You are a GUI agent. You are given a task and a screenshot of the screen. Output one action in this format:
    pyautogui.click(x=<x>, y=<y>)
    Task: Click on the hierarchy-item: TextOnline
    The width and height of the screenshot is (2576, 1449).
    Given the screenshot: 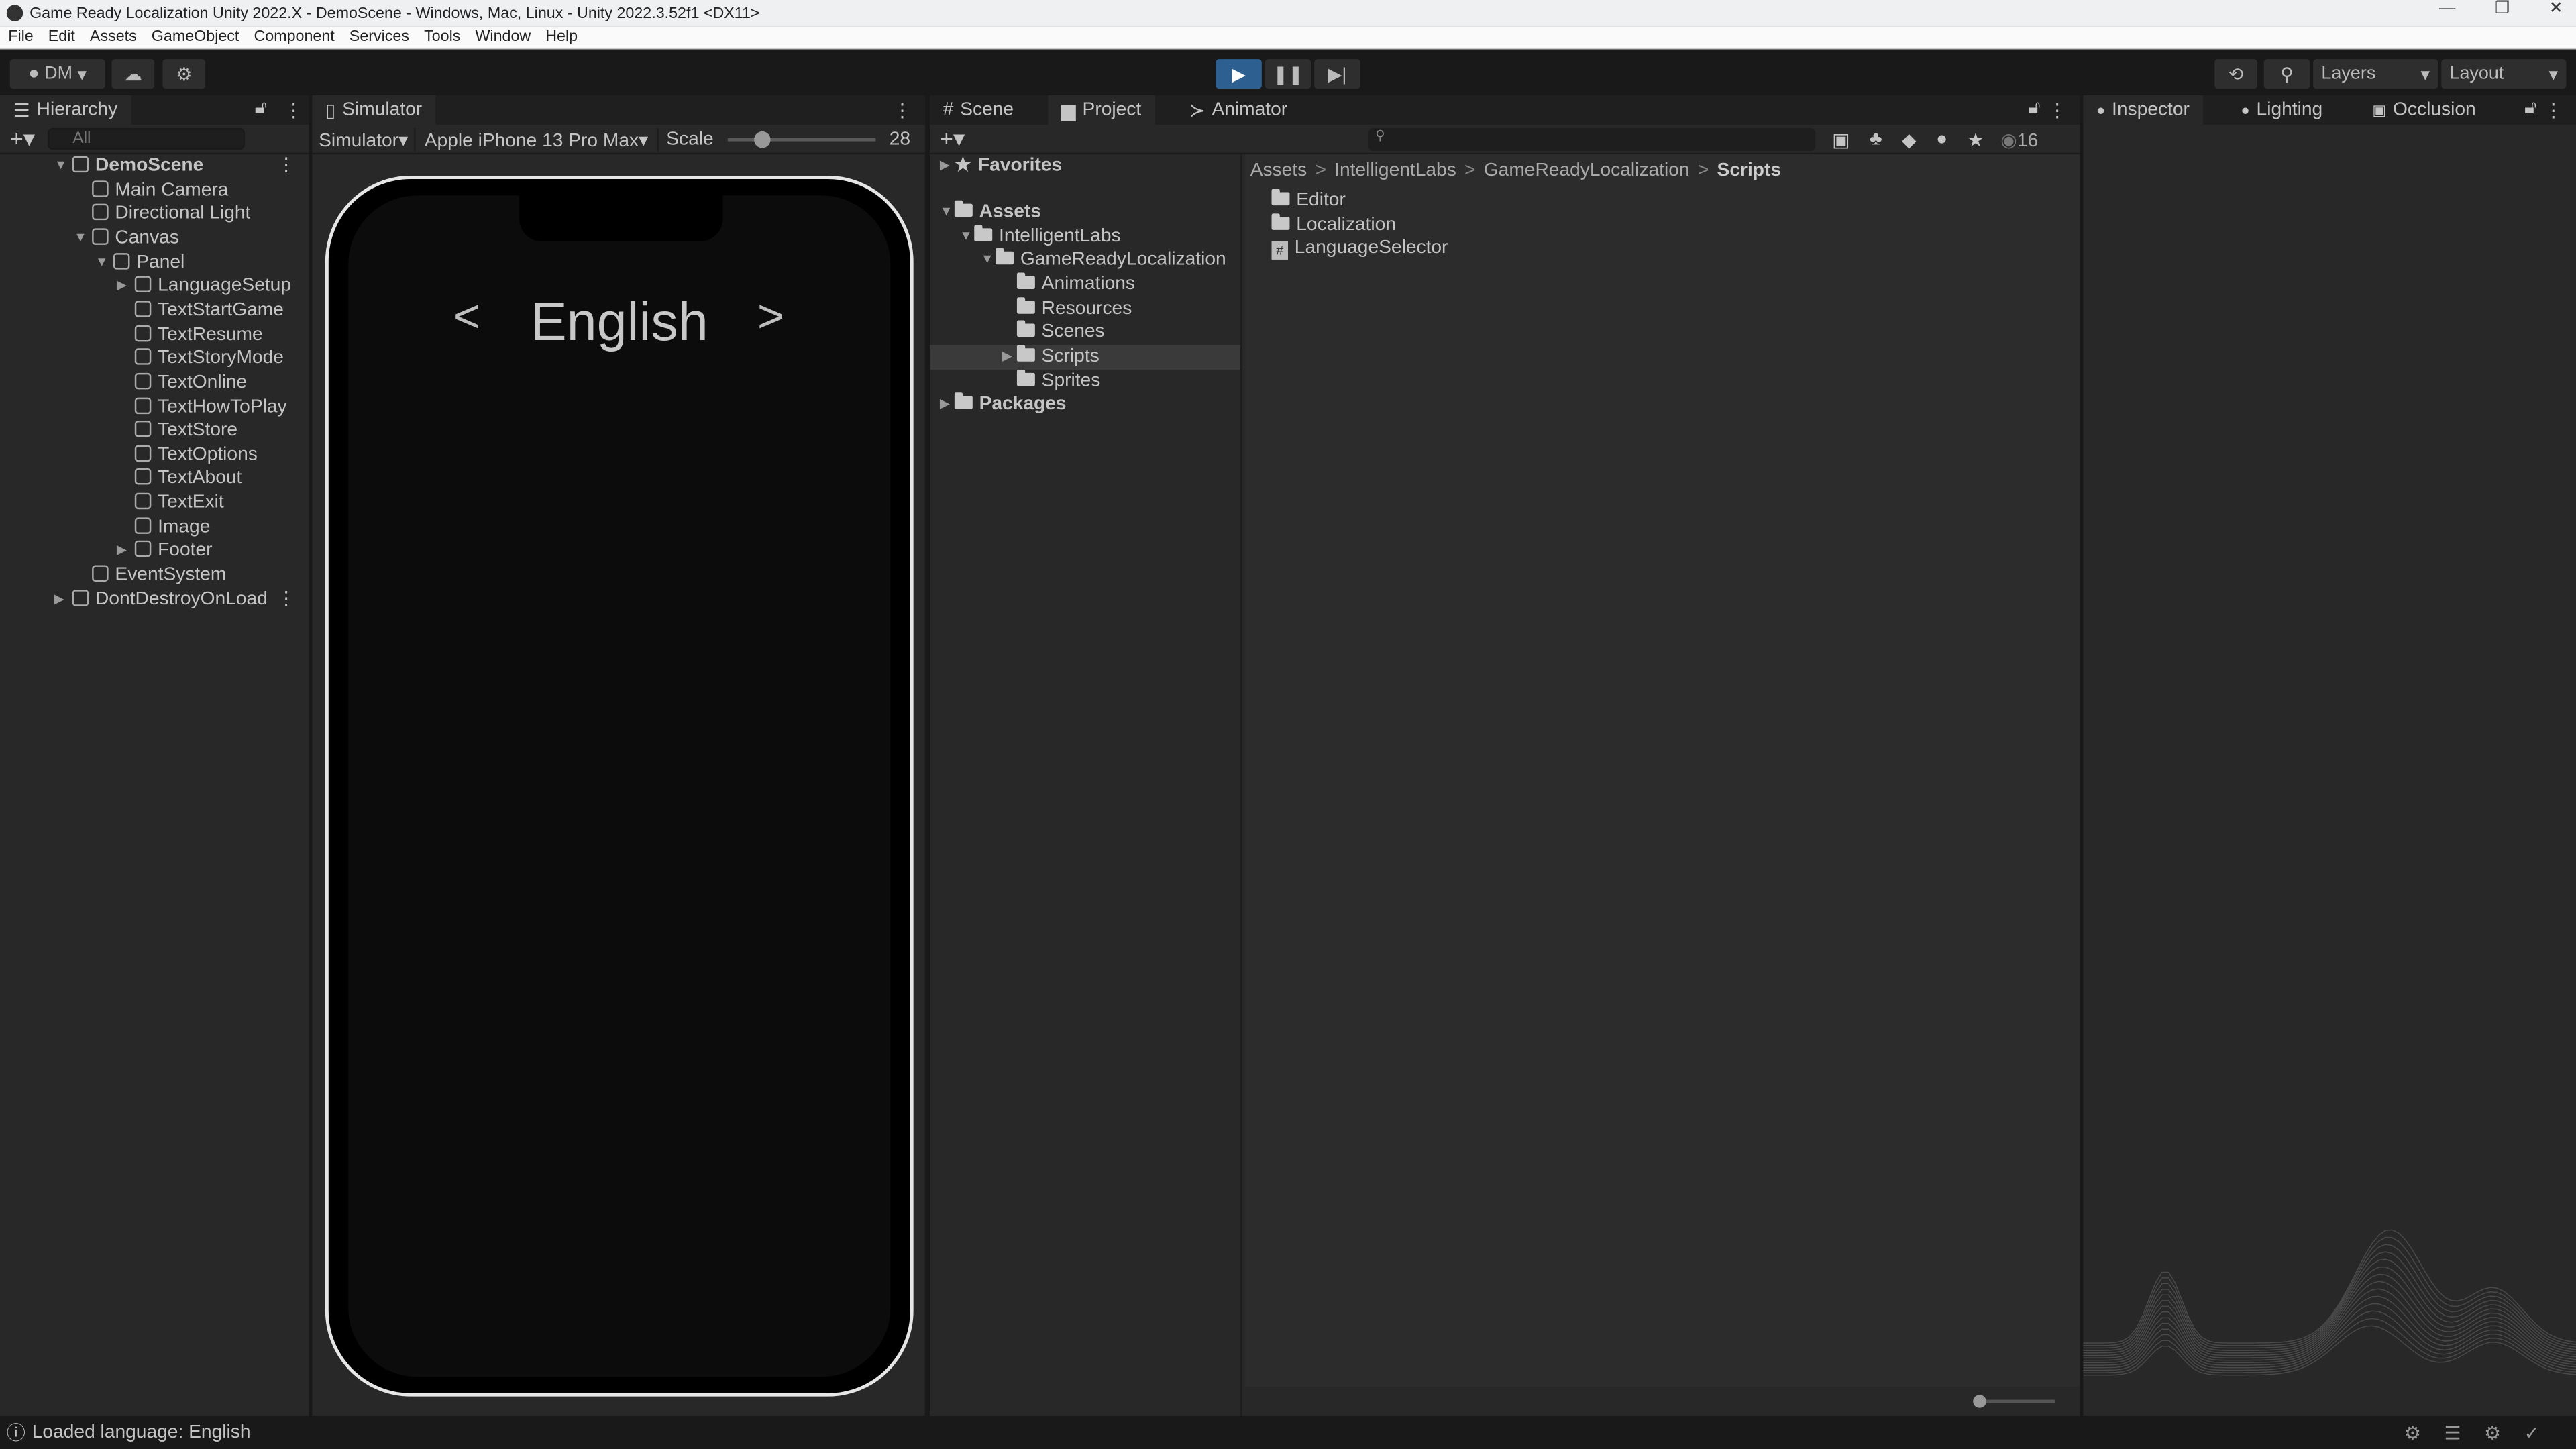 What is the action you would take?
    pyautogui.click(x=154, y=383)
    